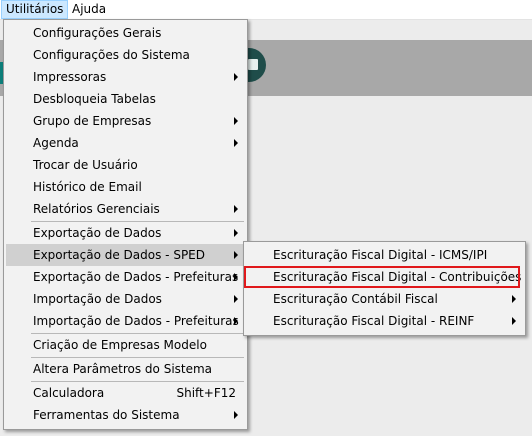  I want to click on menu-item-historico-email: Histórico de Email, so click(125, 187).